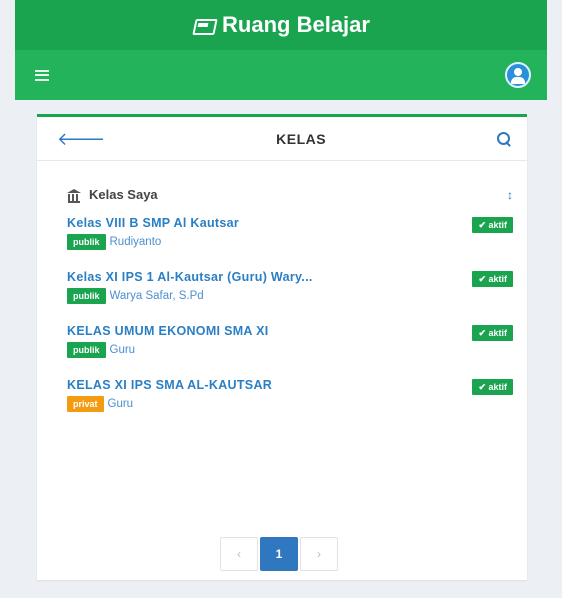  Describe the element at coordinates (301, 138) in the screenshot. I see `page-title: KELAS` at that location.